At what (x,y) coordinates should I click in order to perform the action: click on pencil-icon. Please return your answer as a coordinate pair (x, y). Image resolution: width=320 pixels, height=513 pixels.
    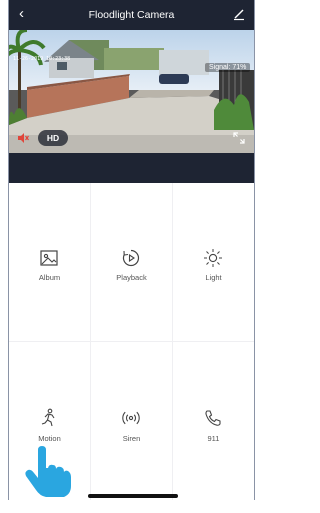
    Looking at the image, I should click on (239, 14).